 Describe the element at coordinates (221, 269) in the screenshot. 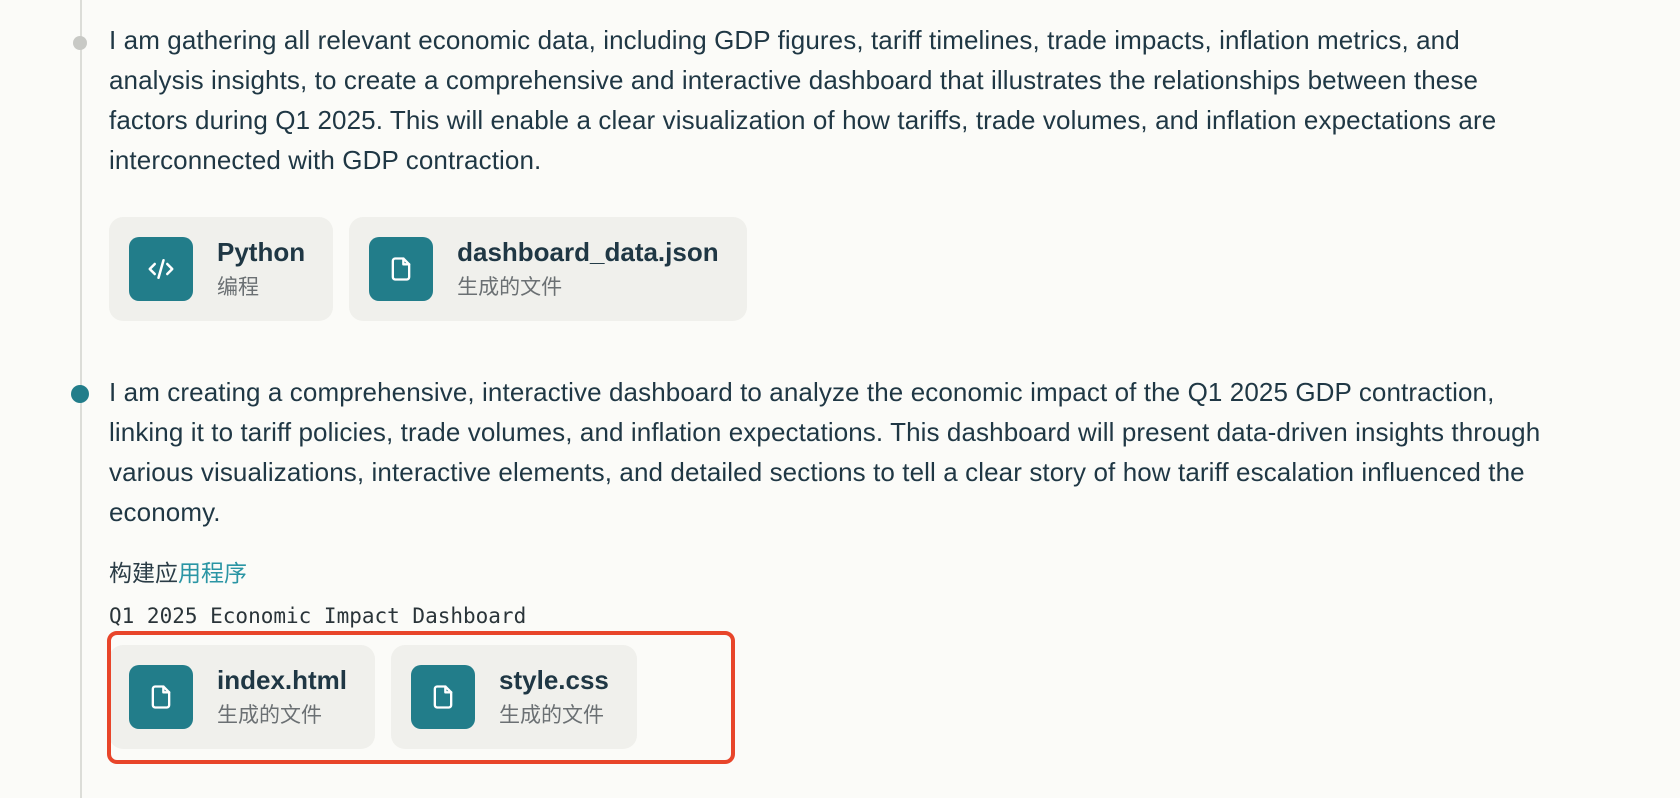

I see `artifact-card-python: Python 编程` at that location.